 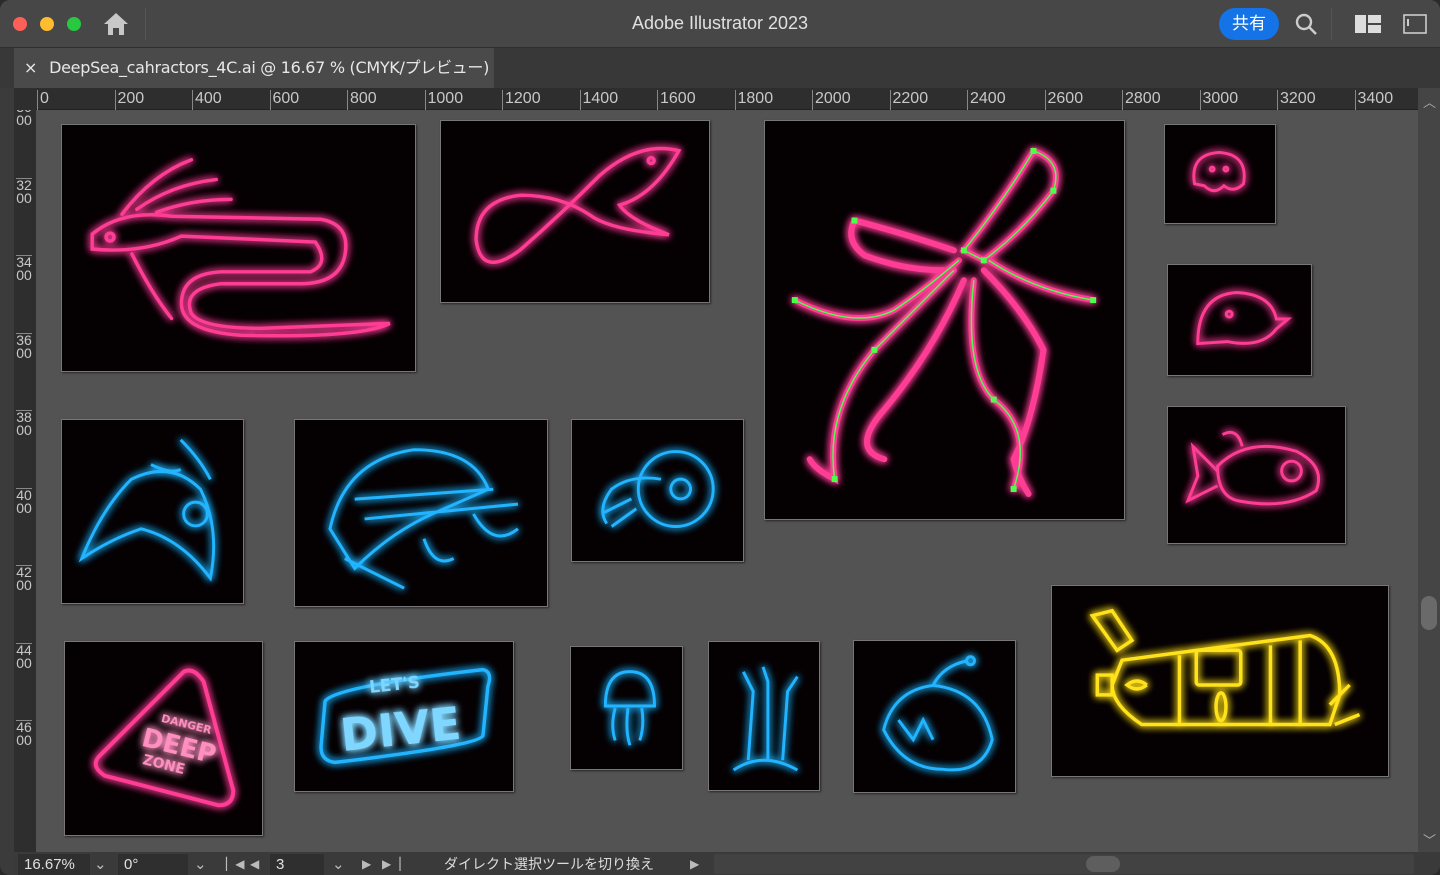 I want to click on vertical-scrollbar: ︿ ﹀, so click(x=1429, y=470).